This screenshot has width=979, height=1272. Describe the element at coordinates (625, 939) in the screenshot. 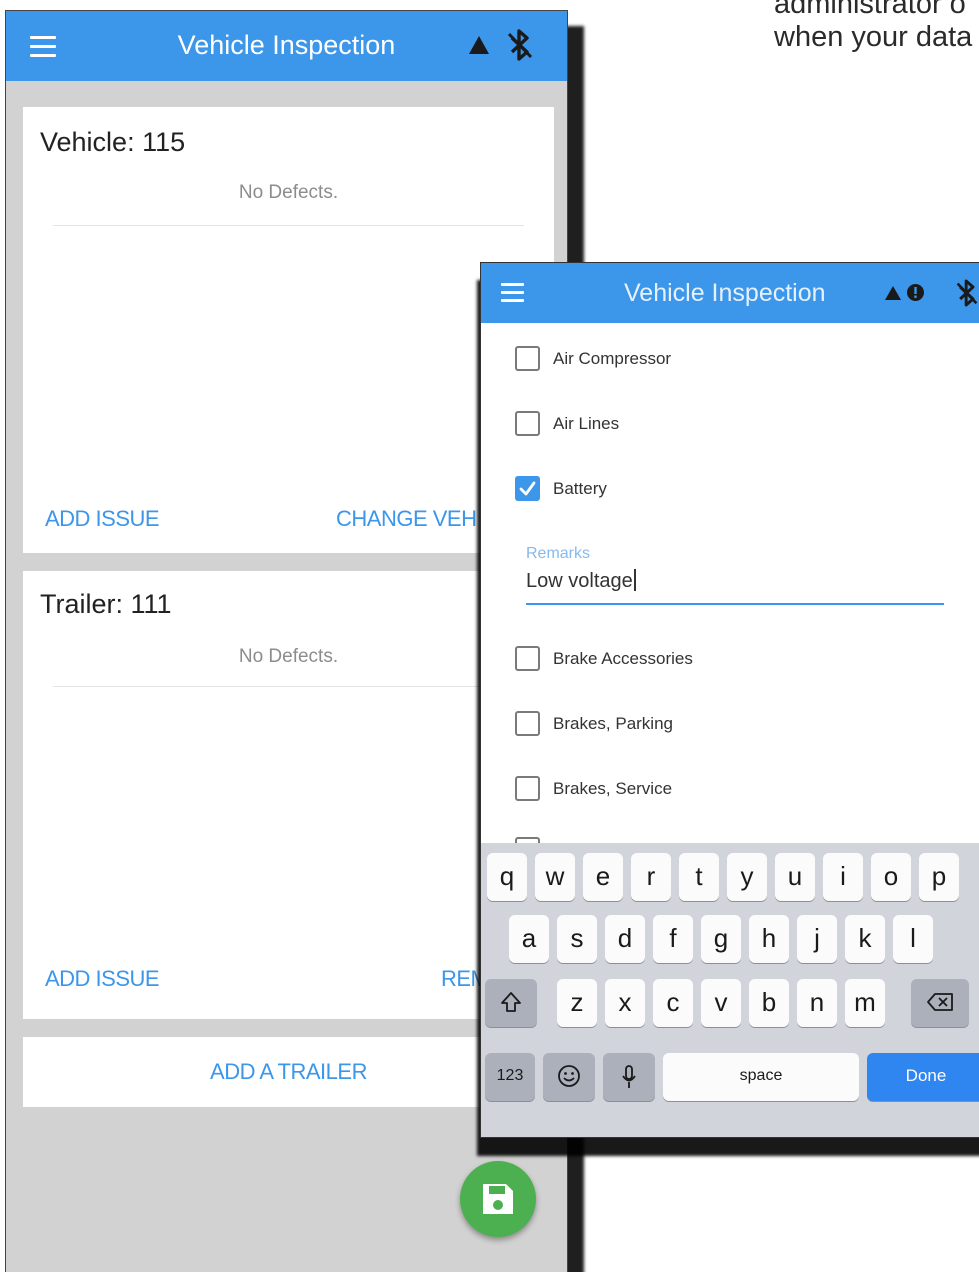

I see `key-d: d` at that location.